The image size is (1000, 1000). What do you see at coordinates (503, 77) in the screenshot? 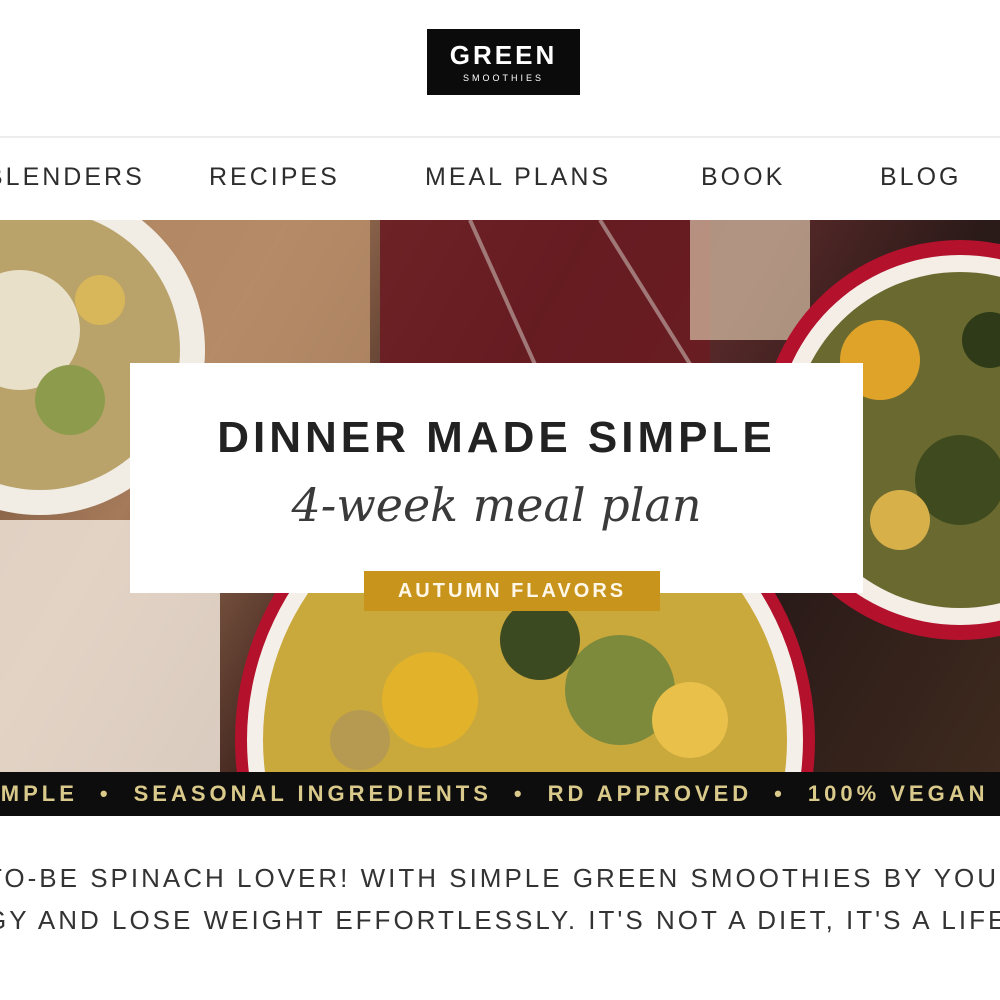
I see `logo-tagline: SMOOTHIES` at bounding box center [503, 77].